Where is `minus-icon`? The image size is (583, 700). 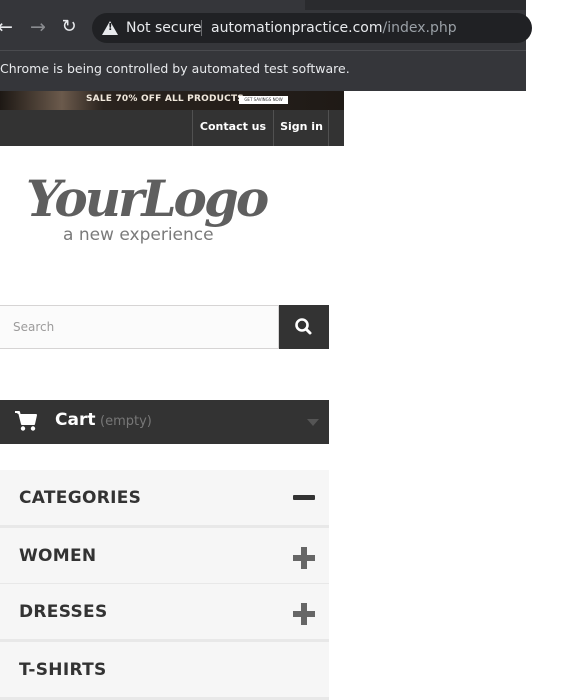 minus-icon is located at coordinates (304, 497).